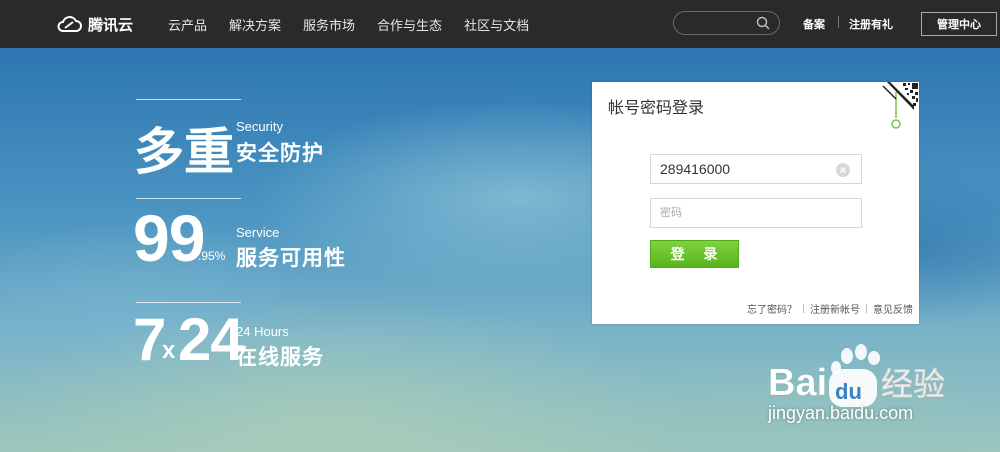 The width and height of the screenshot is (1000, 452). What do you see at coordinates (258, 232) in the screenshot?
I see `feature-availability-en: Service` at bounding box center [258, 232].